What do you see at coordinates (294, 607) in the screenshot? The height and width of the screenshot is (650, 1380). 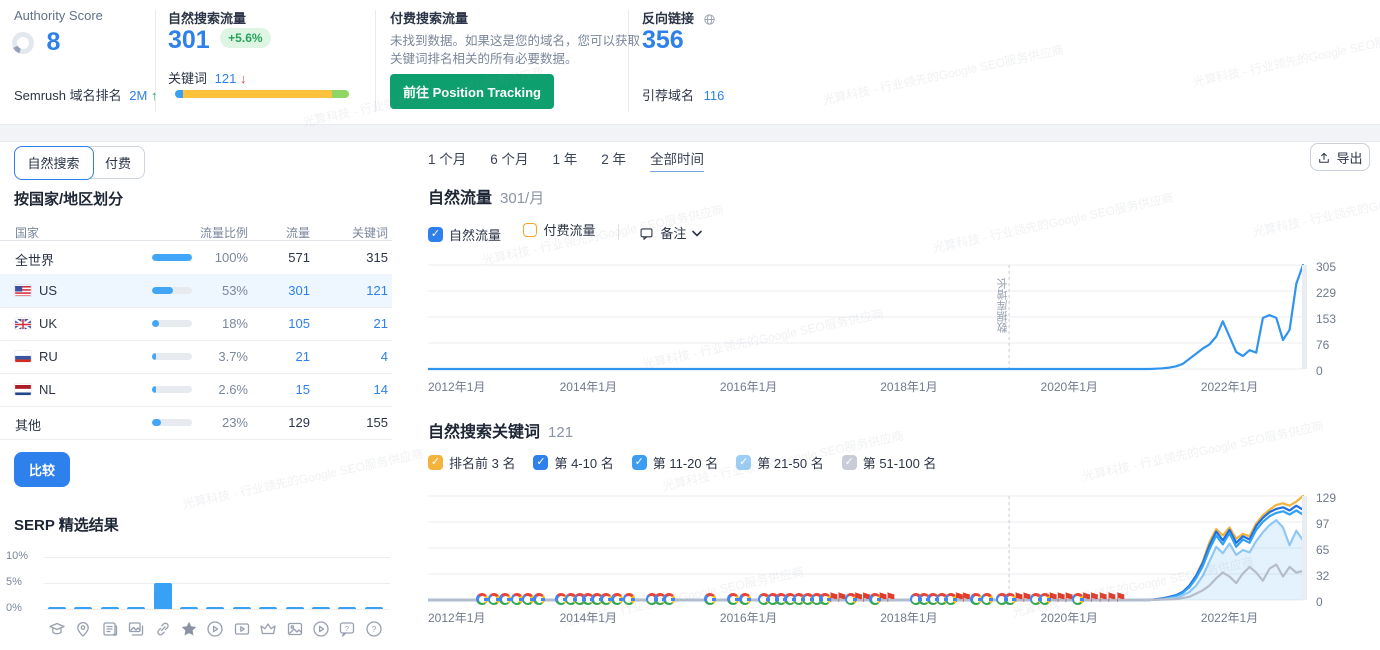 I see `serp-bar-image-pack` at bounding box center [294, 607].